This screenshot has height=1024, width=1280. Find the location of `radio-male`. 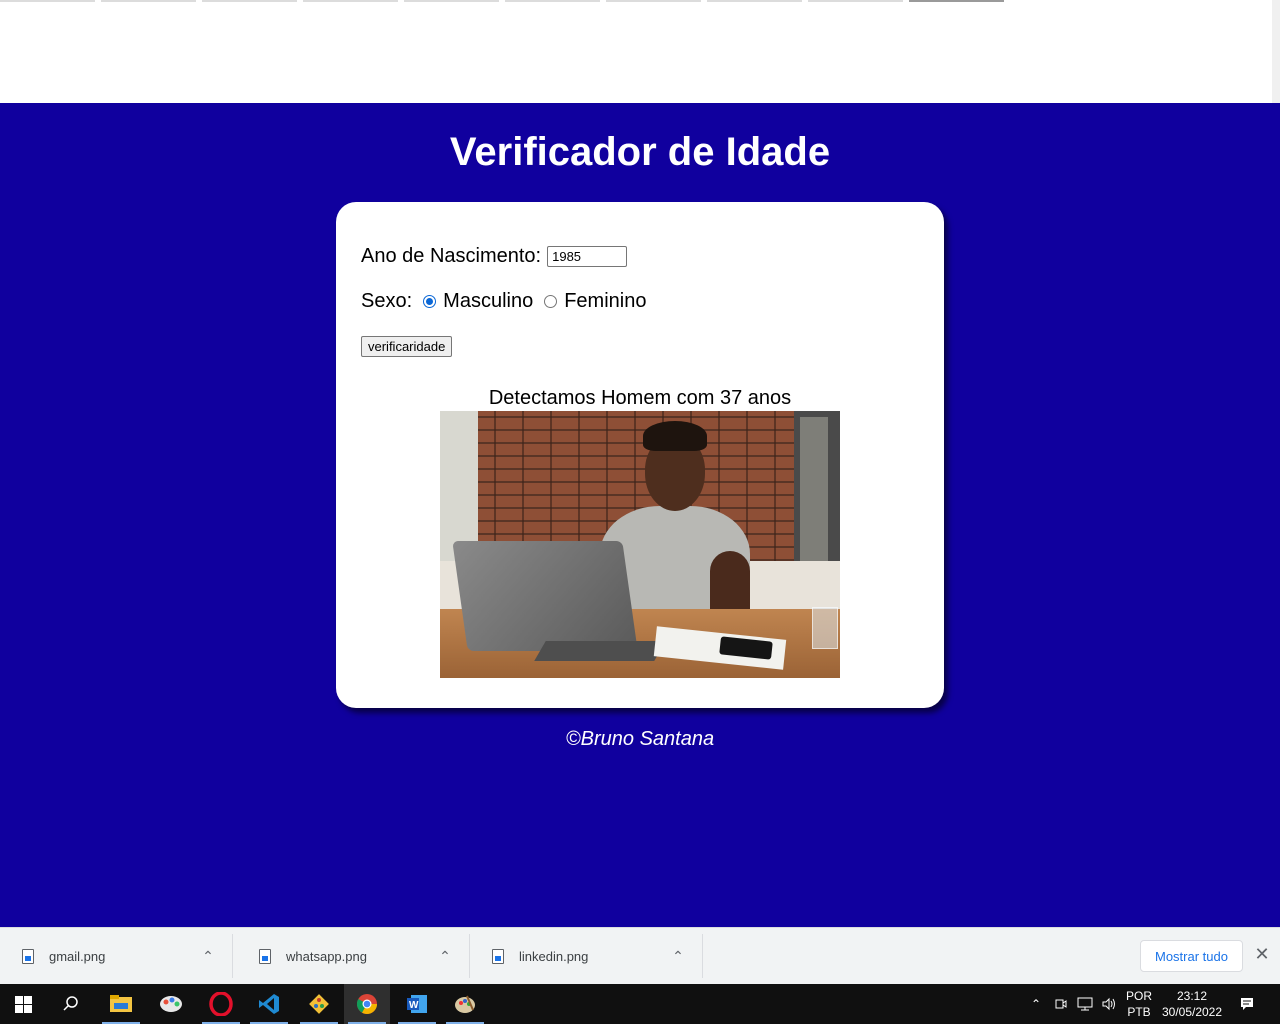

radio-male is located at coordinates (430, 301).